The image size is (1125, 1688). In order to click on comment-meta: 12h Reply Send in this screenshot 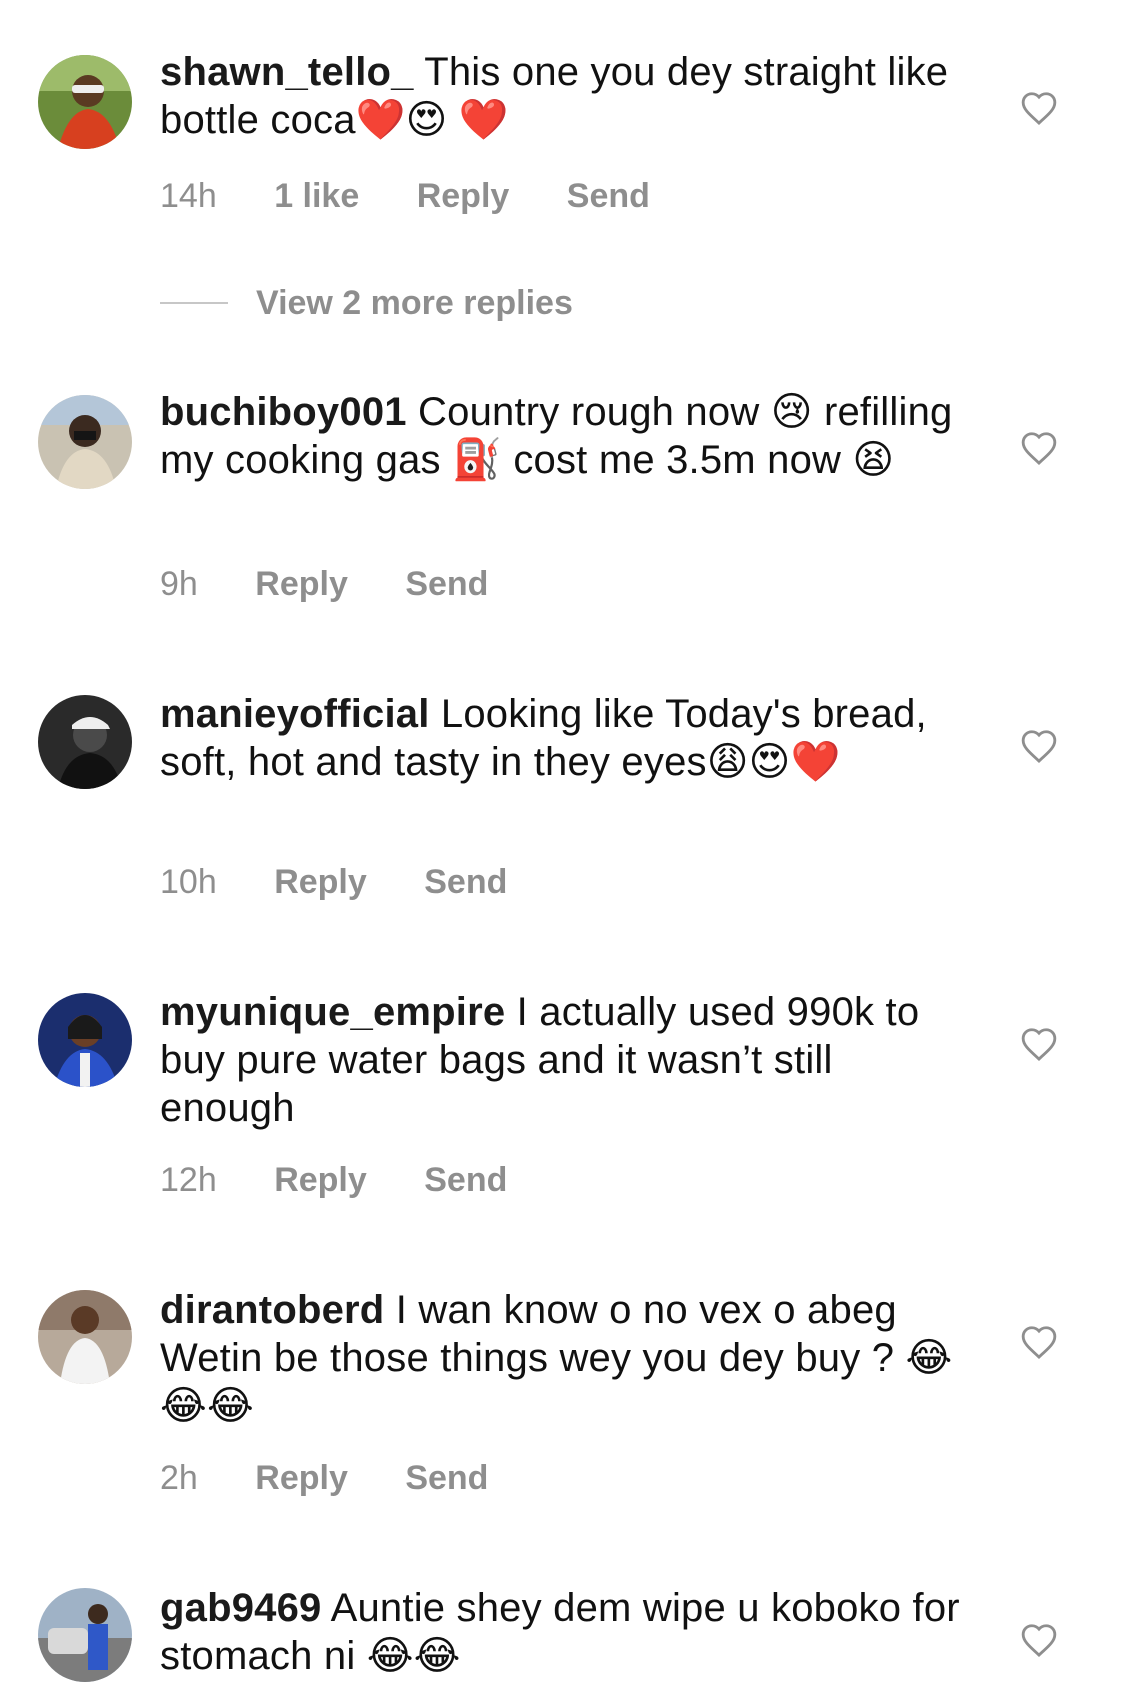, I will do `click(357, 1180)`.